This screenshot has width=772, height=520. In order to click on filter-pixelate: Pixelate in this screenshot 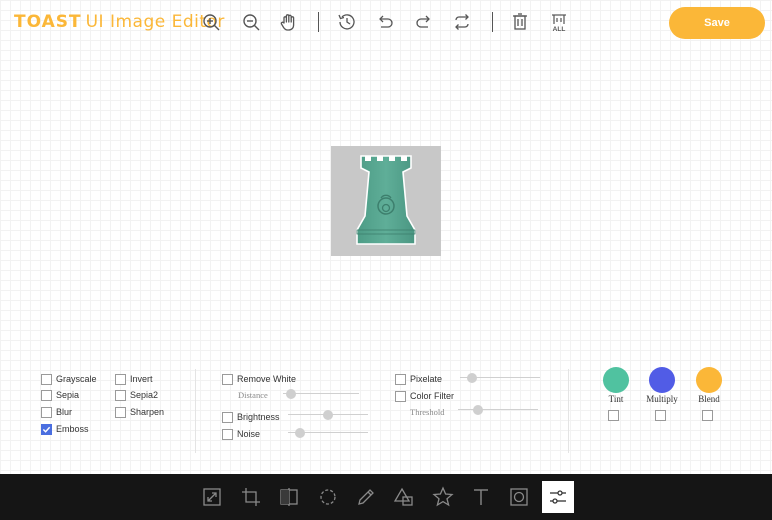, I will do `click(418, 379)`.